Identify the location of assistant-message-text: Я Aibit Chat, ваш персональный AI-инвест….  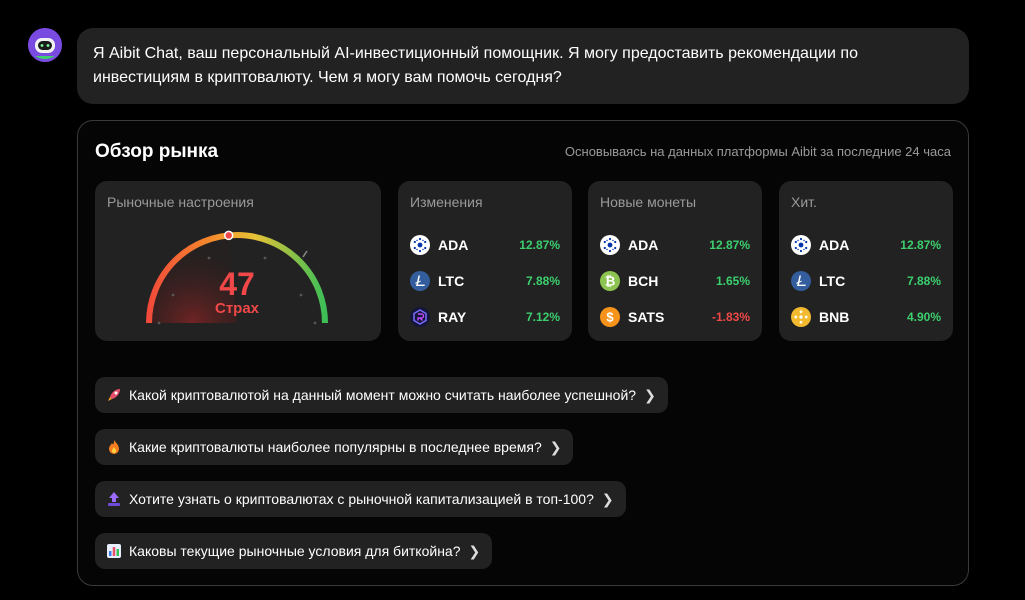
(475, 65).